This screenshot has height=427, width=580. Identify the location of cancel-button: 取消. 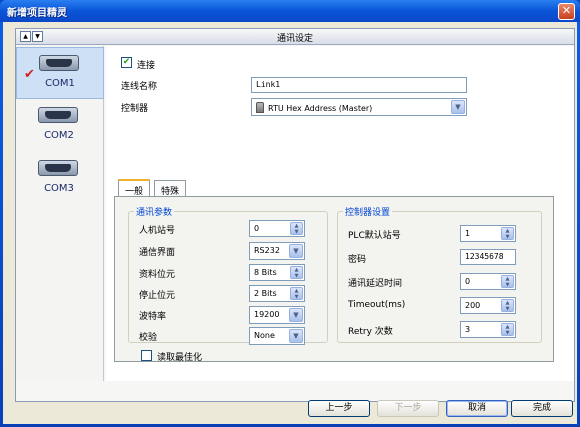
(477, 408).